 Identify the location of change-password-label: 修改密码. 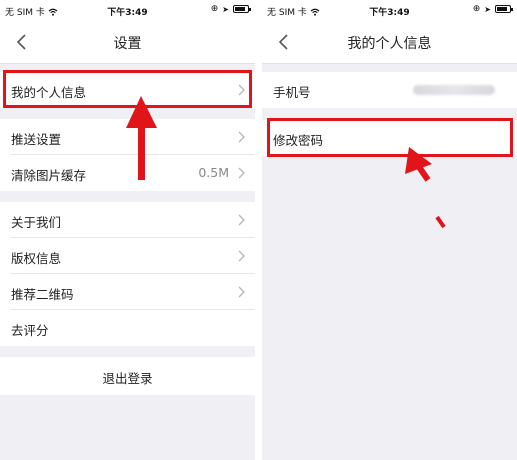
(298, 140).